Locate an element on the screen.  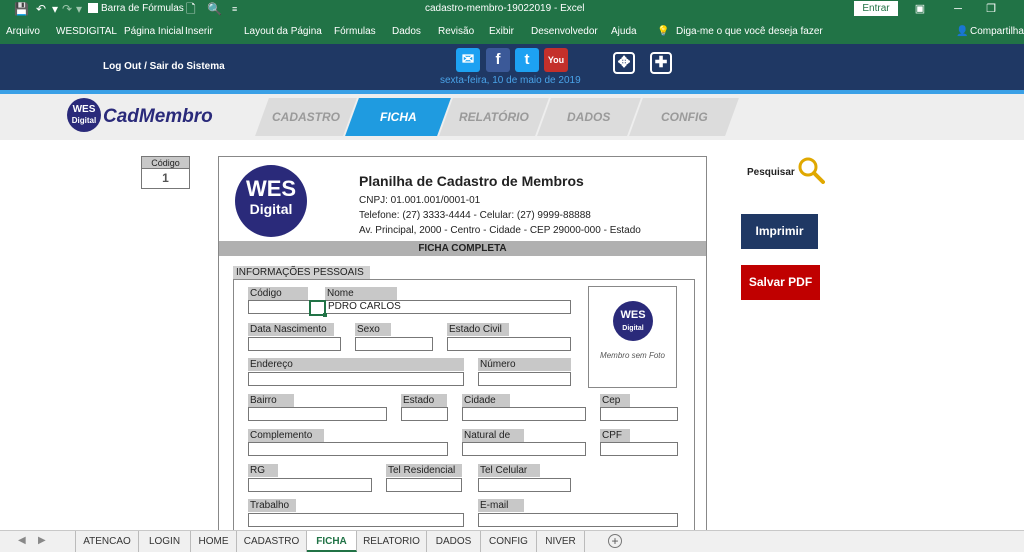
twitter-icon: t is located at coordinates (527, 60).